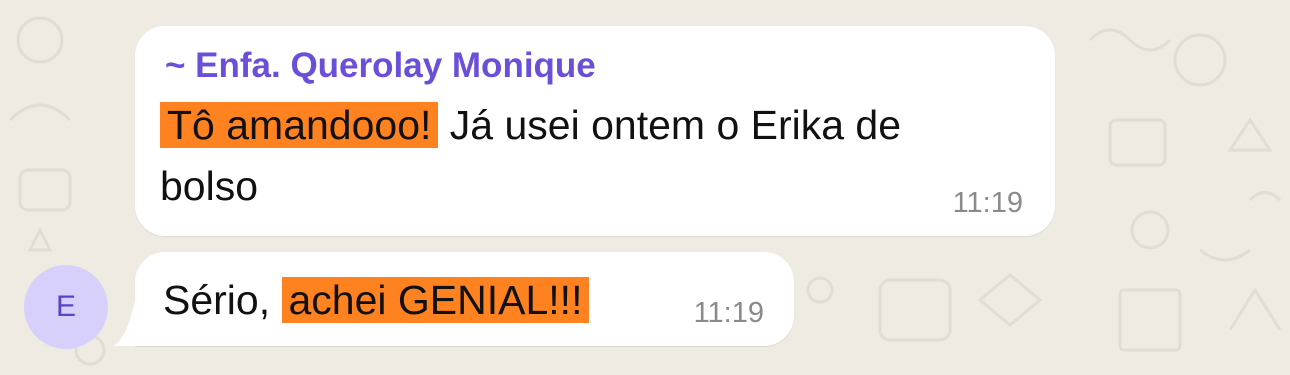  Describe the element at coordinates (299, 125) in the screenshot. I see `highlighted-text: Tô amandooo!` at that location.